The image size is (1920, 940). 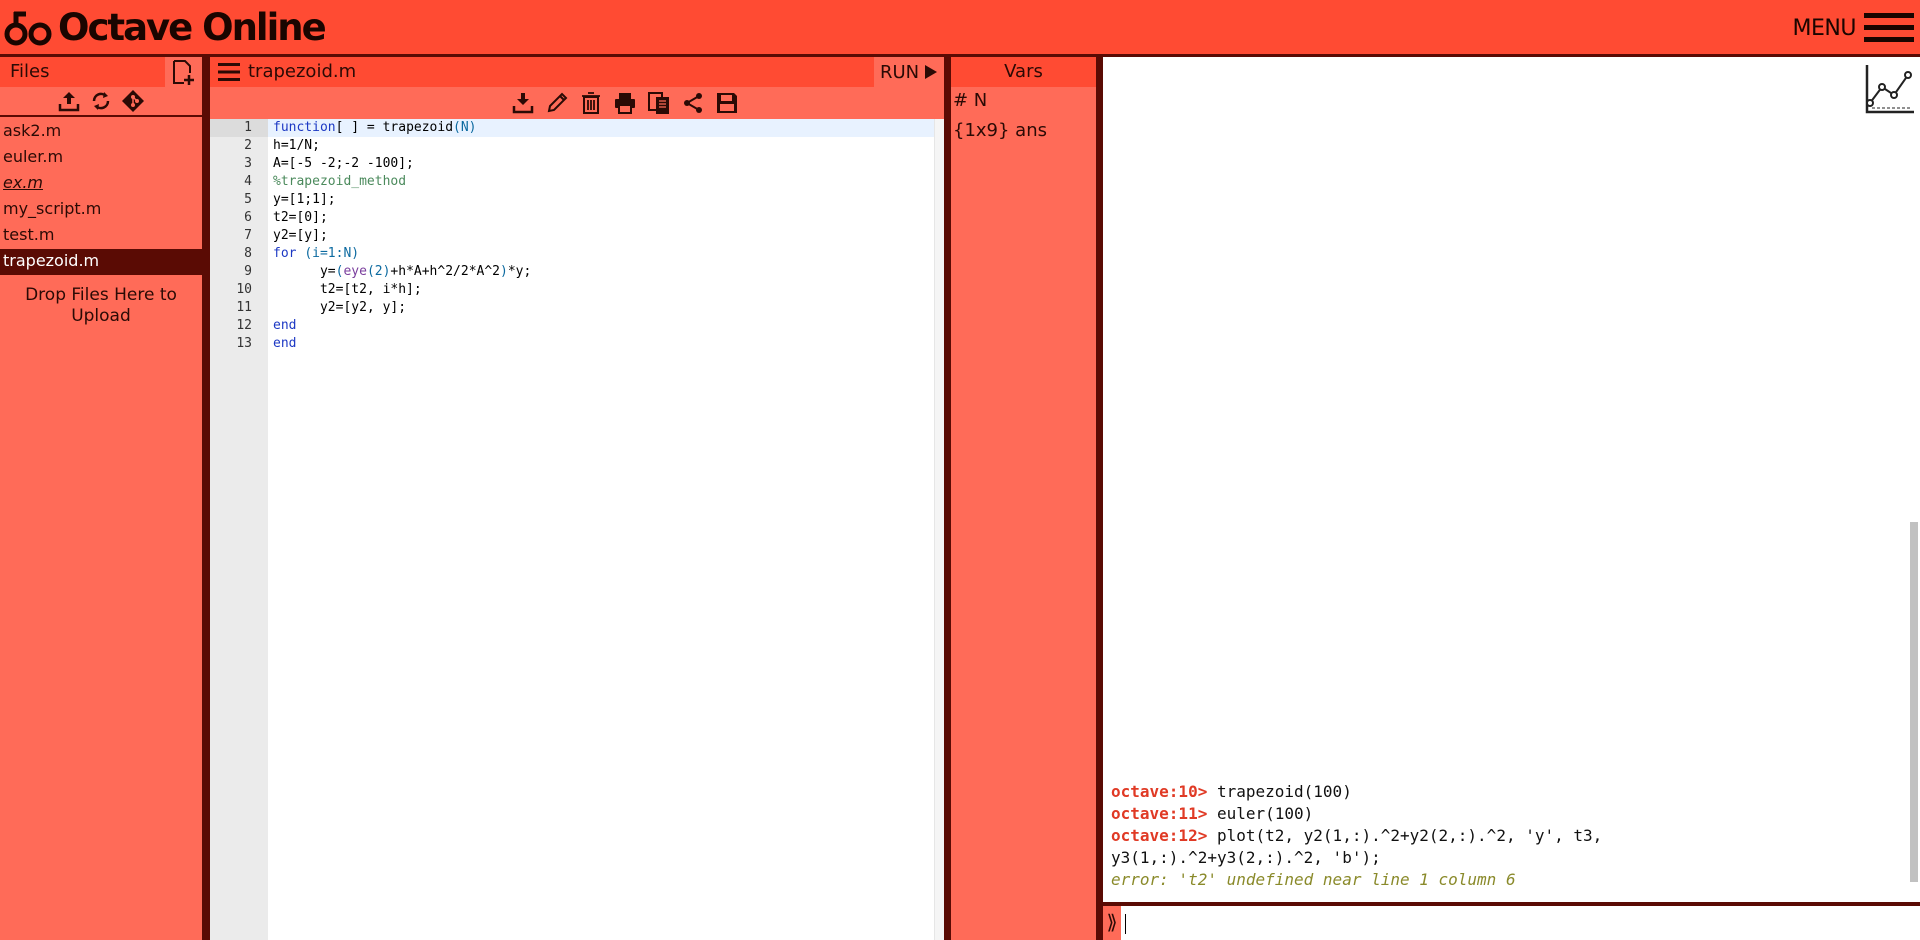 I want to click on console-input, so click(x=1513, y=923).